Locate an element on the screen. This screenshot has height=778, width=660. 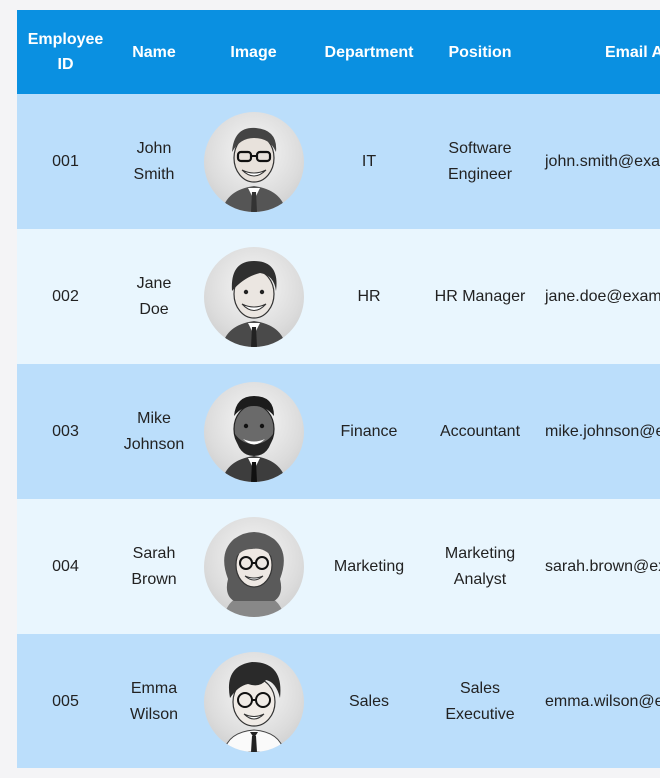
cell-email: emma.wilson@example.com is located at coordinates (597, 701).